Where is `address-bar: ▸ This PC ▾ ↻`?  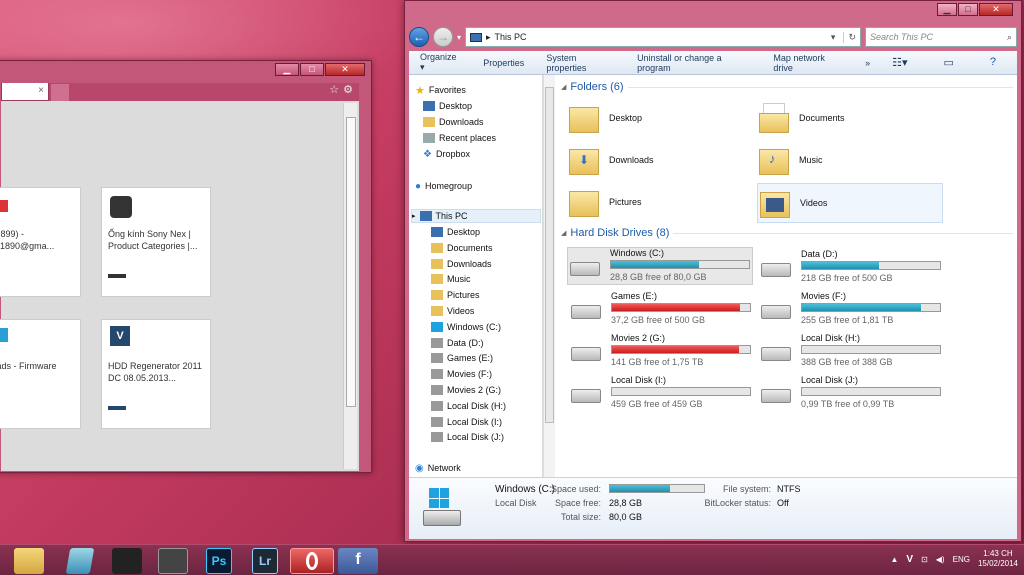 address-bar: ▸ This PC ▾ ↻ is located at coordinates (663, 37).